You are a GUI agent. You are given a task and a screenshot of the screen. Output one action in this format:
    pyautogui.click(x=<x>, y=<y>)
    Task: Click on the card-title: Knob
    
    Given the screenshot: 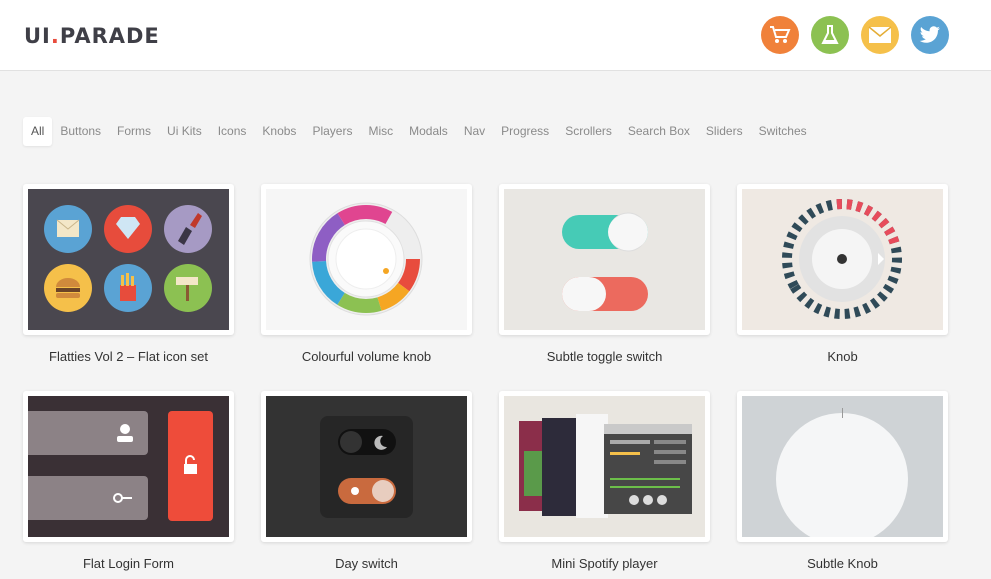 What is the action you would take?
    pyautogui.click(x=842, y=356)
    